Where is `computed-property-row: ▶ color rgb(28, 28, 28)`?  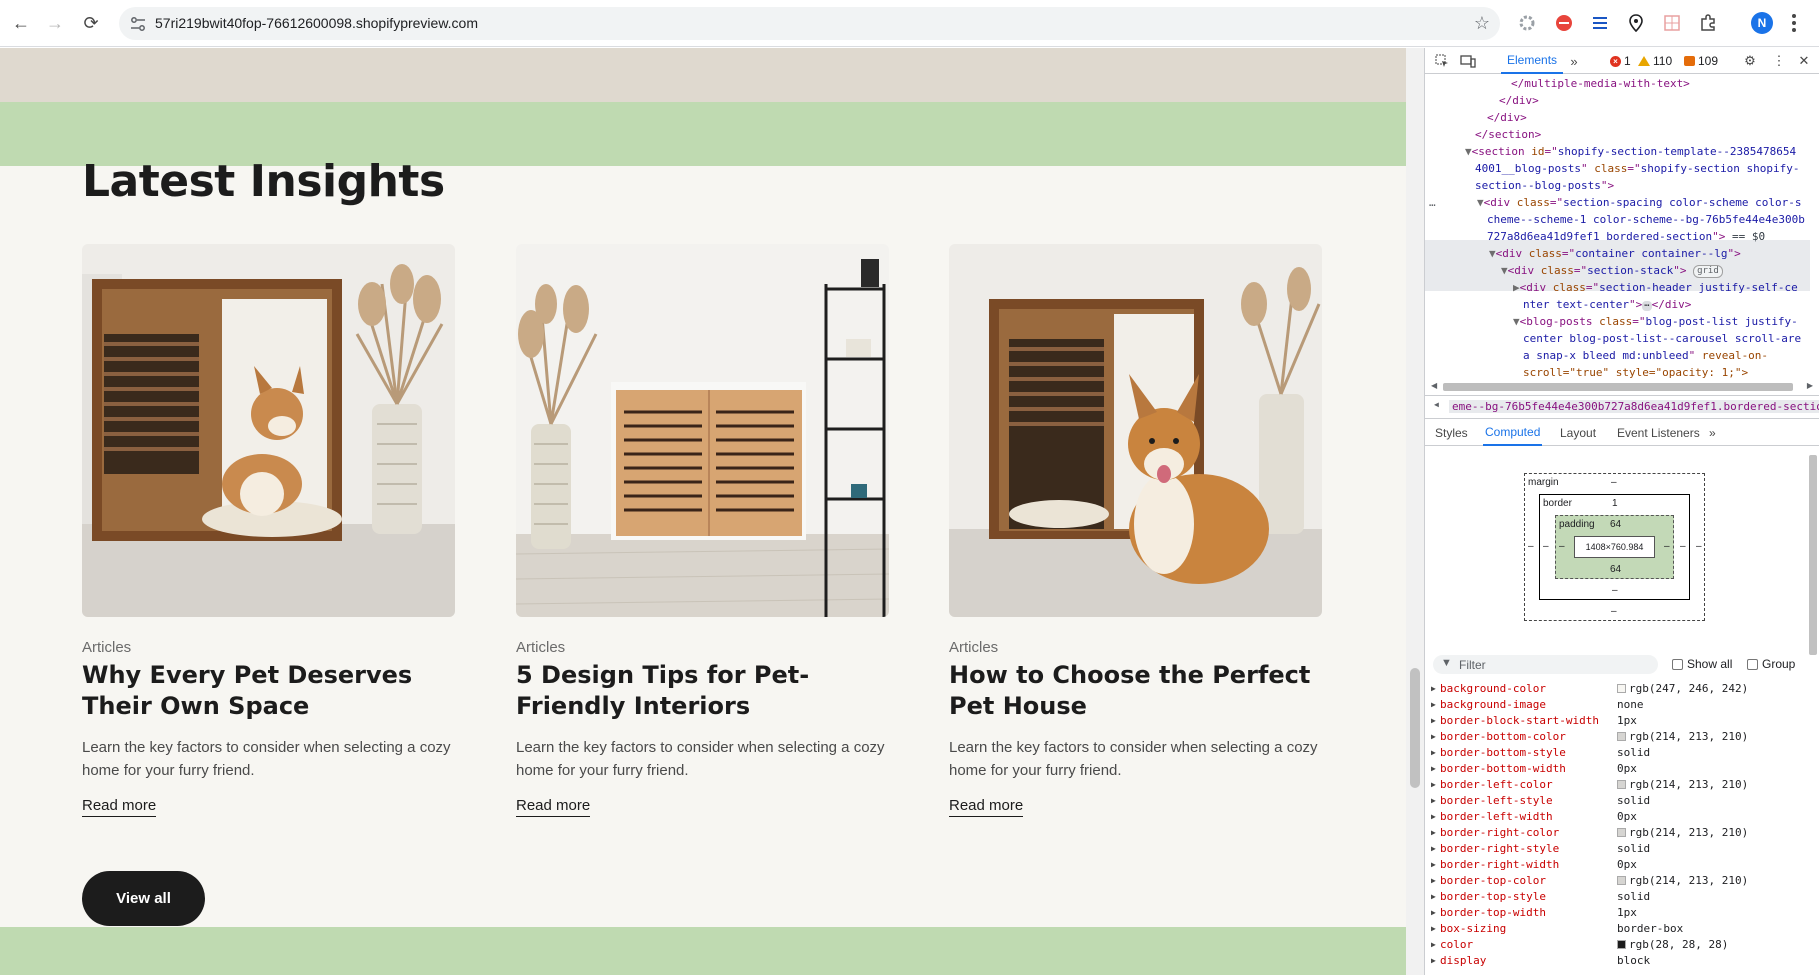 computed-property-row: ▶ color rgb(28, 28, 28) is located at coordinates (1617, 945).